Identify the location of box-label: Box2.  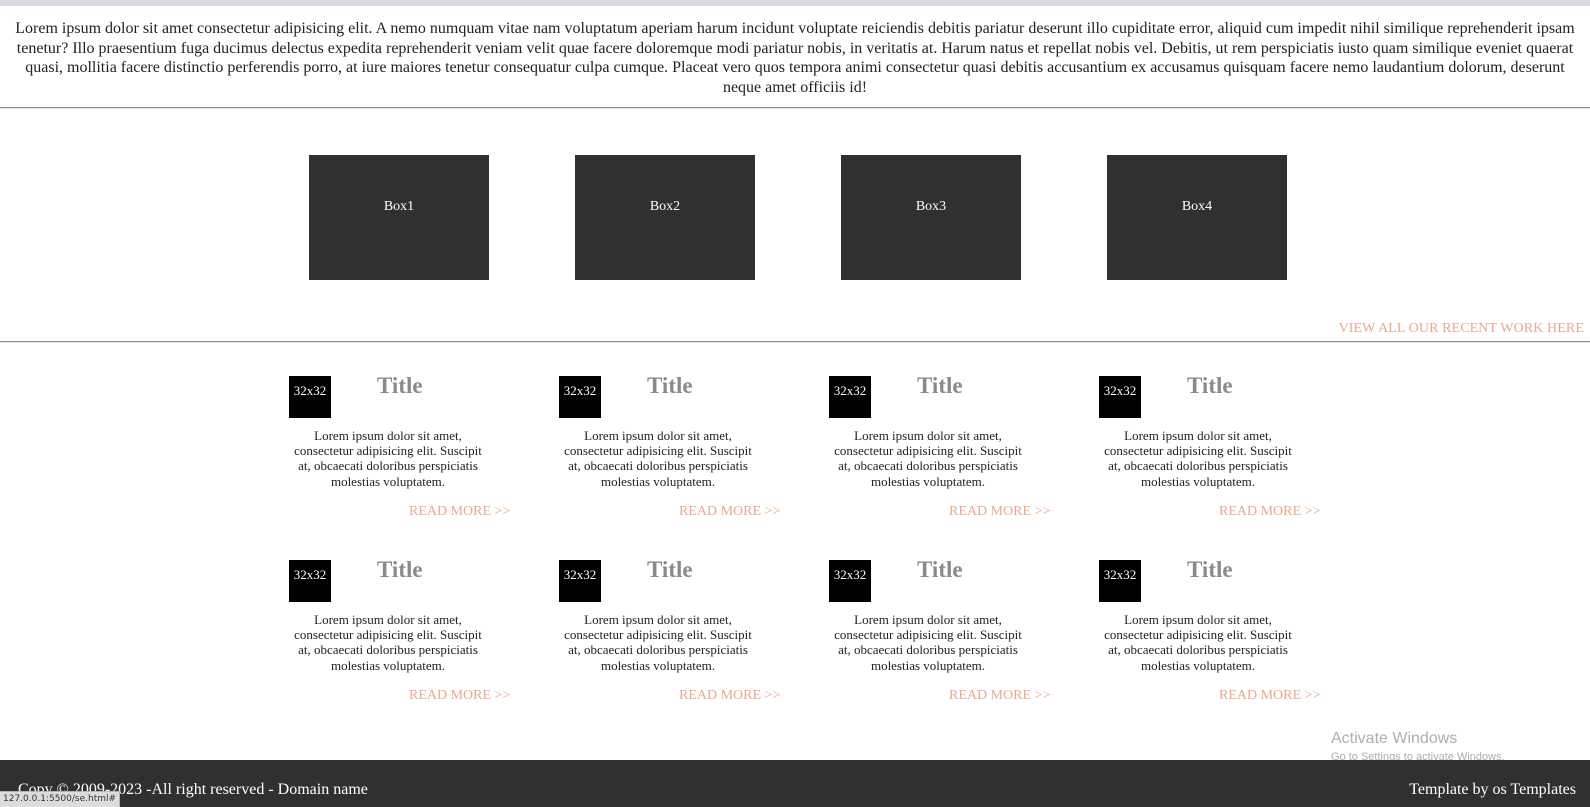
(665, 206).